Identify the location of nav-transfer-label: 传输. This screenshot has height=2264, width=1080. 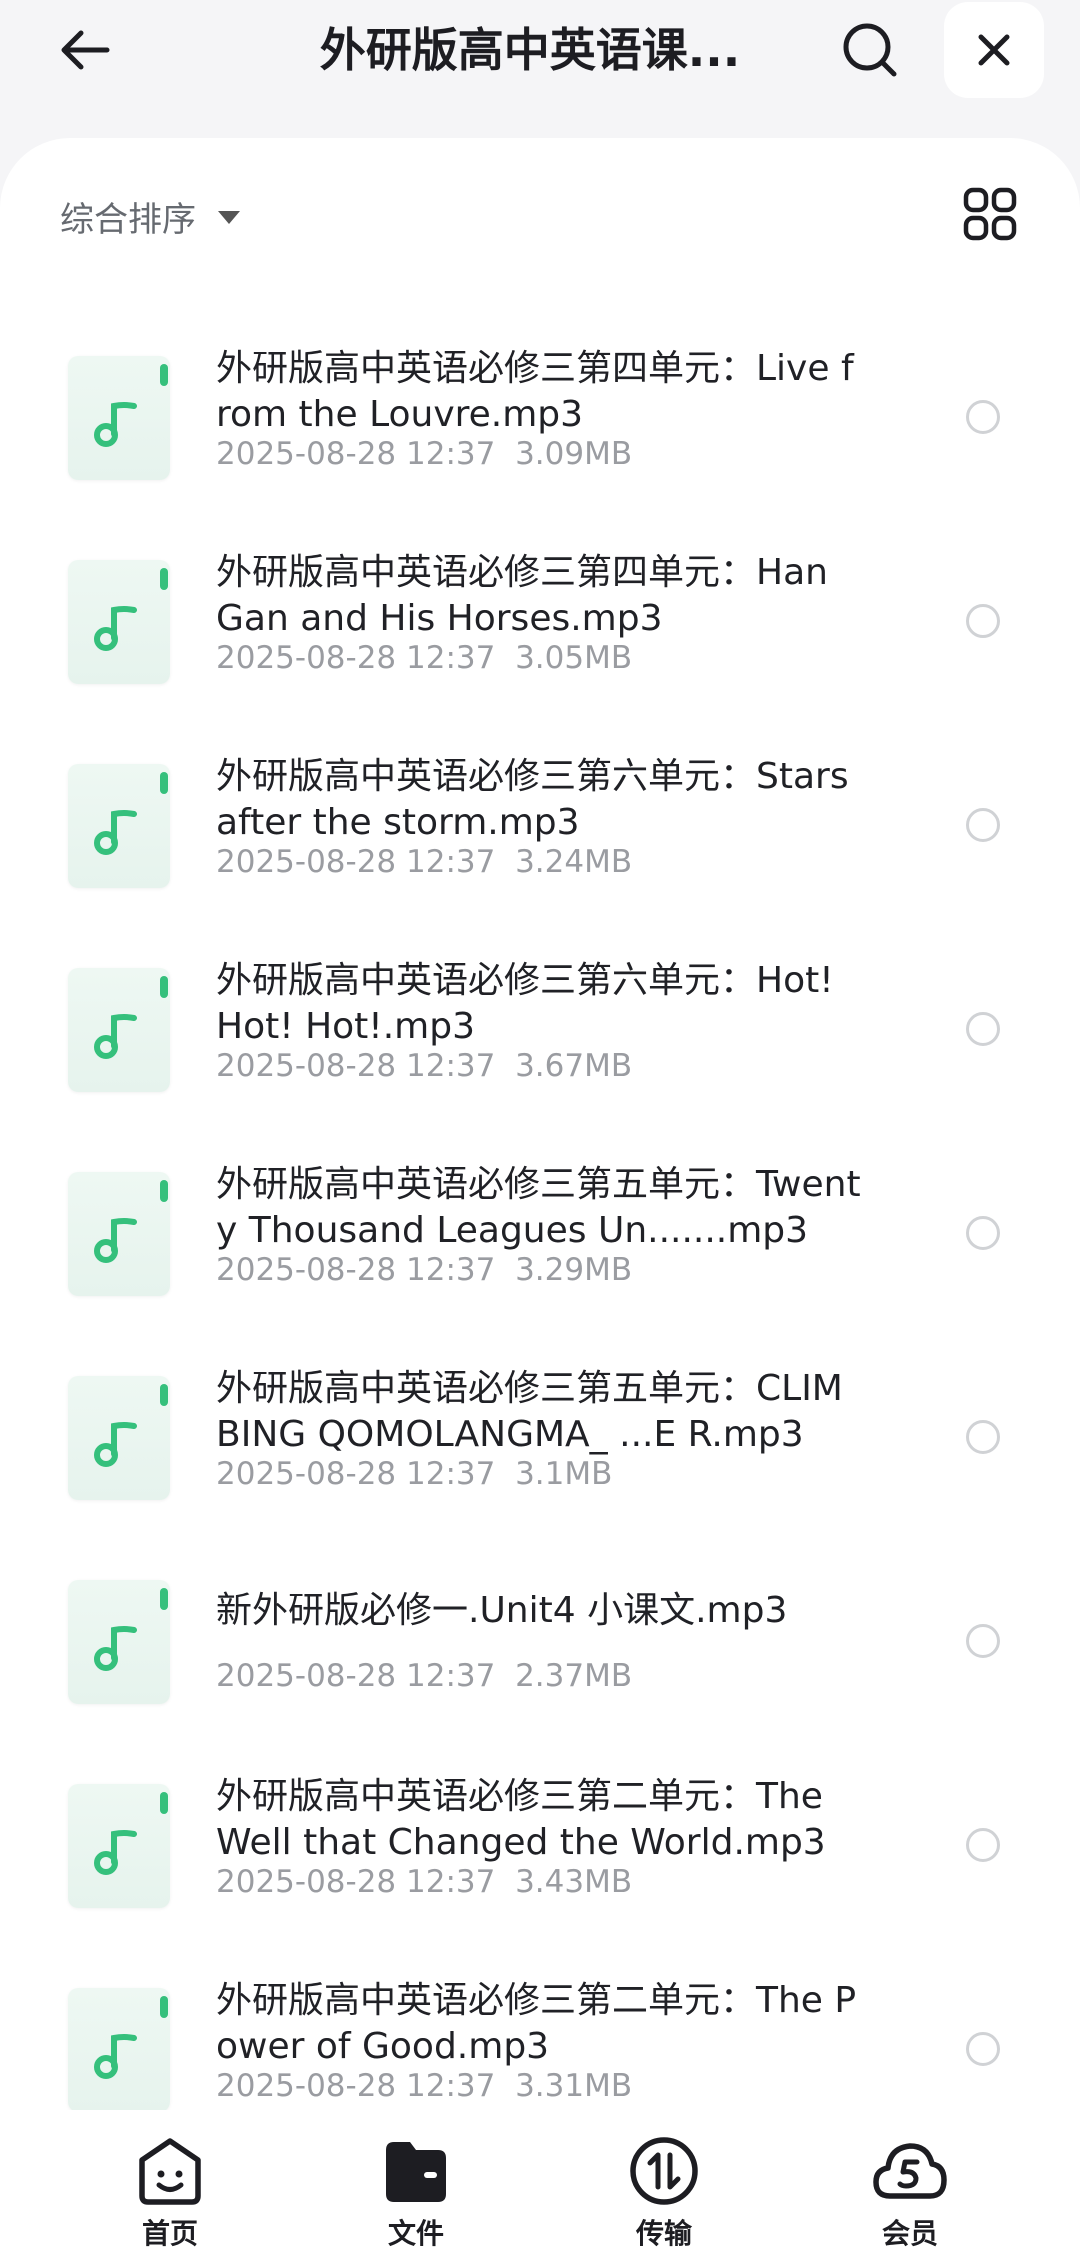
(663, 2233).